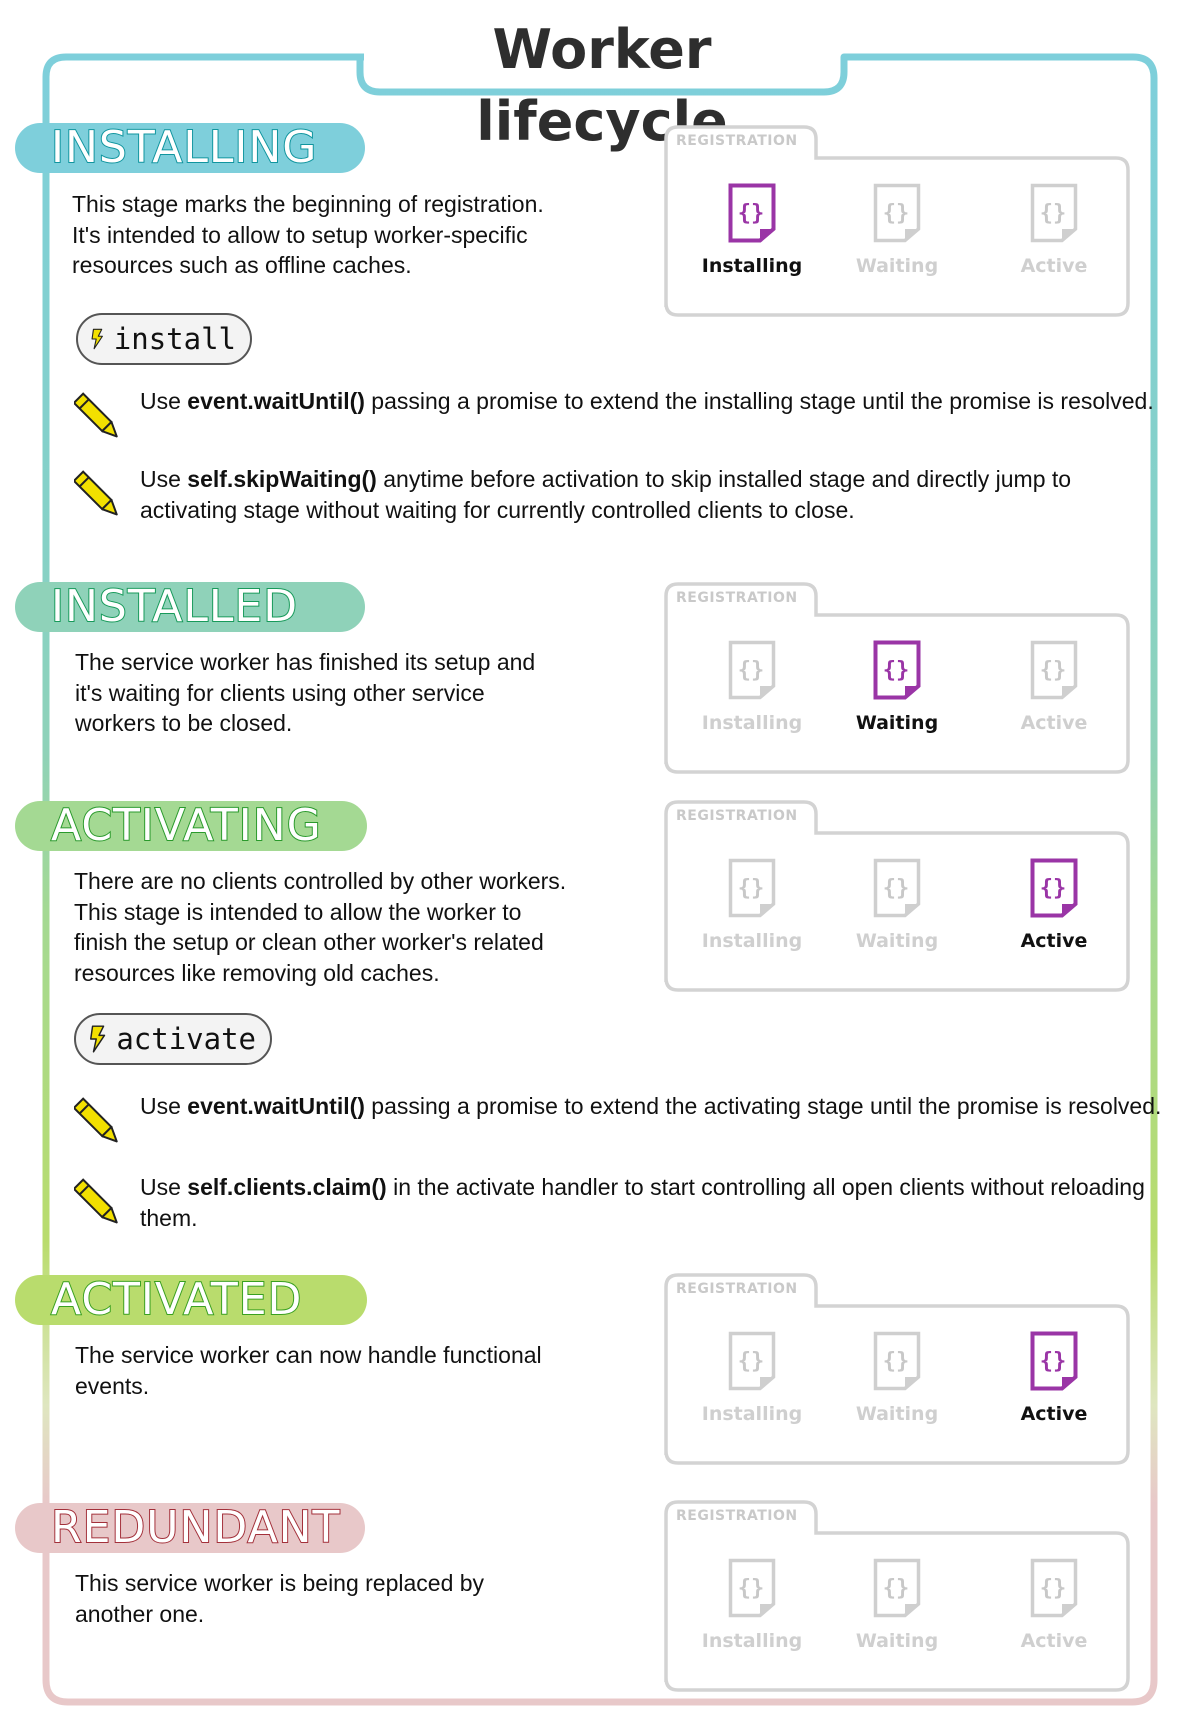  Describe the element at coordinates (257, 972) in the screenshot. I see `description-line: resources like removing old caches.` at that location.